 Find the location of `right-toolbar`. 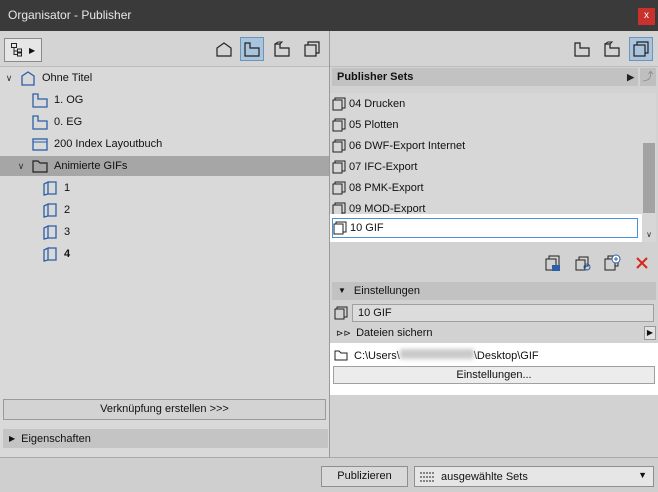

right-toolbar is located at coordinates (494, 49).